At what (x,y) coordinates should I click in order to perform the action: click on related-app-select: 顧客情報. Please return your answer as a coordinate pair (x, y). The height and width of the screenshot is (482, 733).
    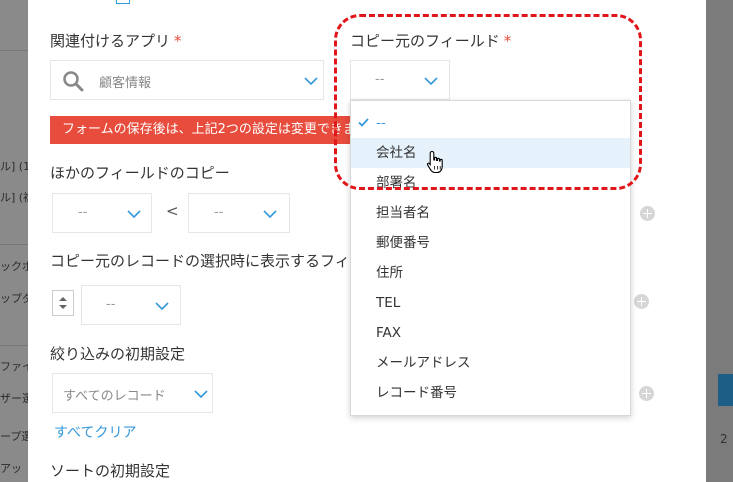
    Looking at the image, I should click on (187, 80).